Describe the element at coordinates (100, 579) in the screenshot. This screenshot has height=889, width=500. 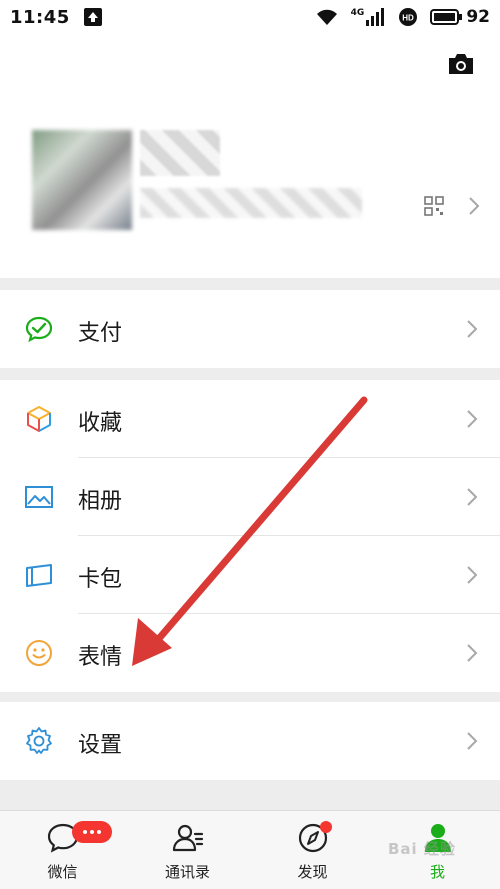
I see `menu-item-label: 卡包` at that location.